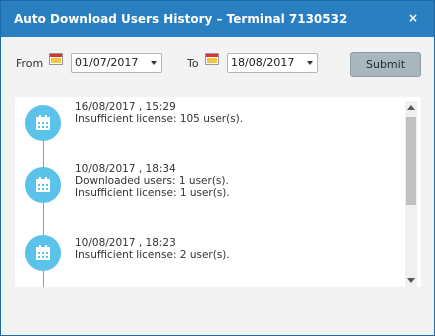  Describe the element at coordinates (107, 62) in the screenshot. I see `from-date-value: 01/07/2017` at that location.